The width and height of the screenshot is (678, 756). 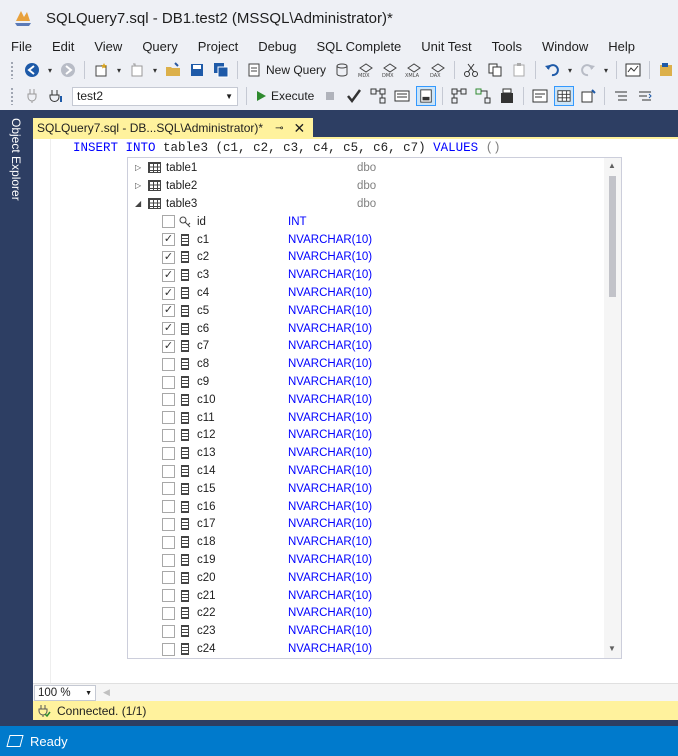 I want to click on mdx-query-icon: MDX, so click(x=366, y=70).